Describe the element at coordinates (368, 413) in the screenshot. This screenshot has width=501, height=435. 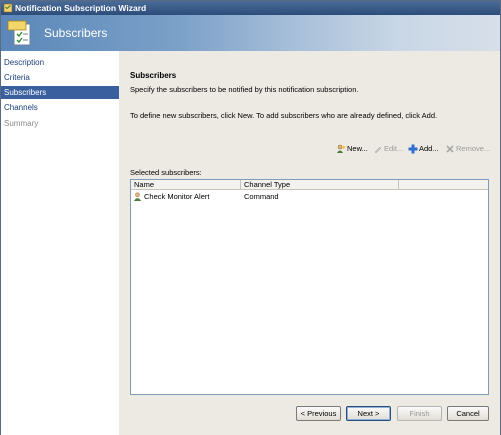
I see `next-button: Next >` at that location.